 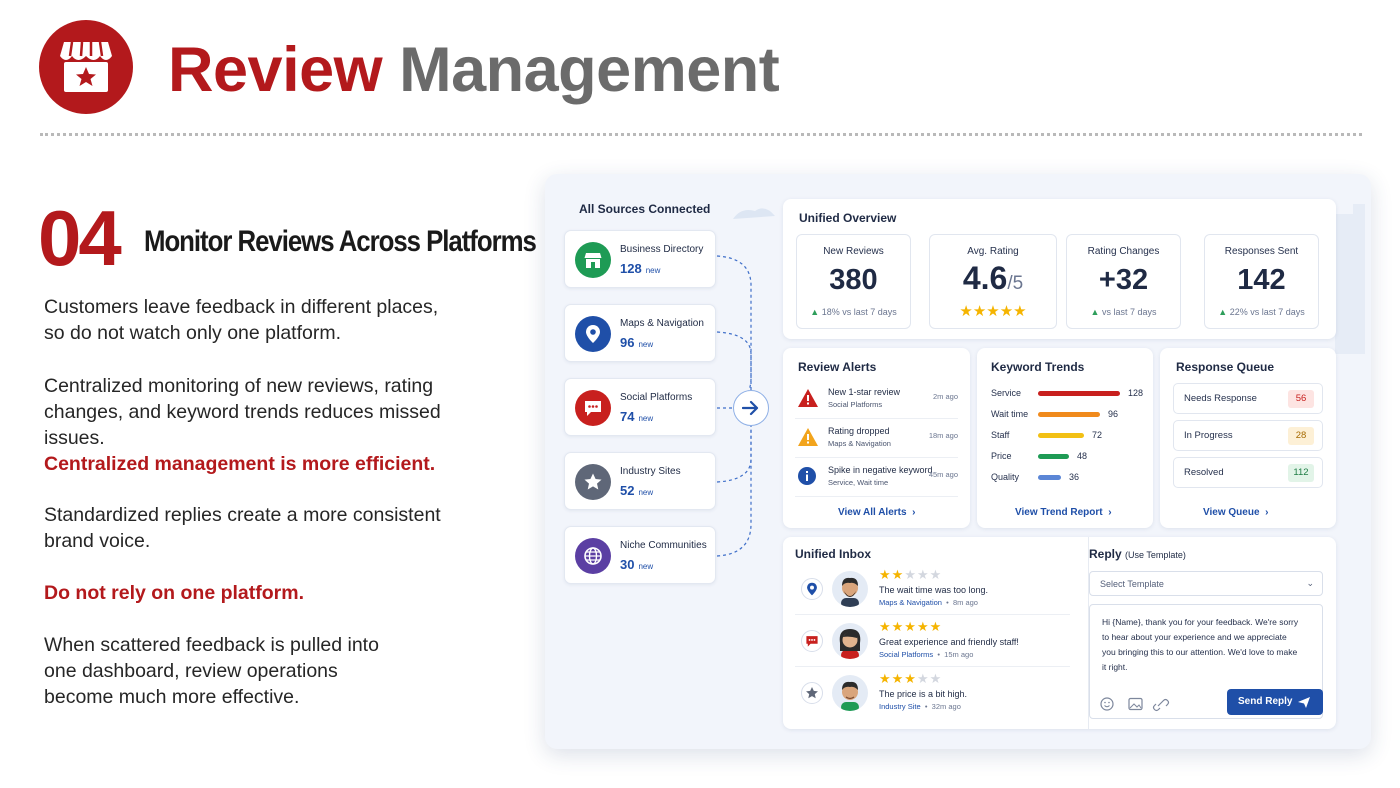 What do you see at coordinates (1301, 399) in the screenshot?
I see `queue-count-badge: 56` at bounding box center [1301, 399].